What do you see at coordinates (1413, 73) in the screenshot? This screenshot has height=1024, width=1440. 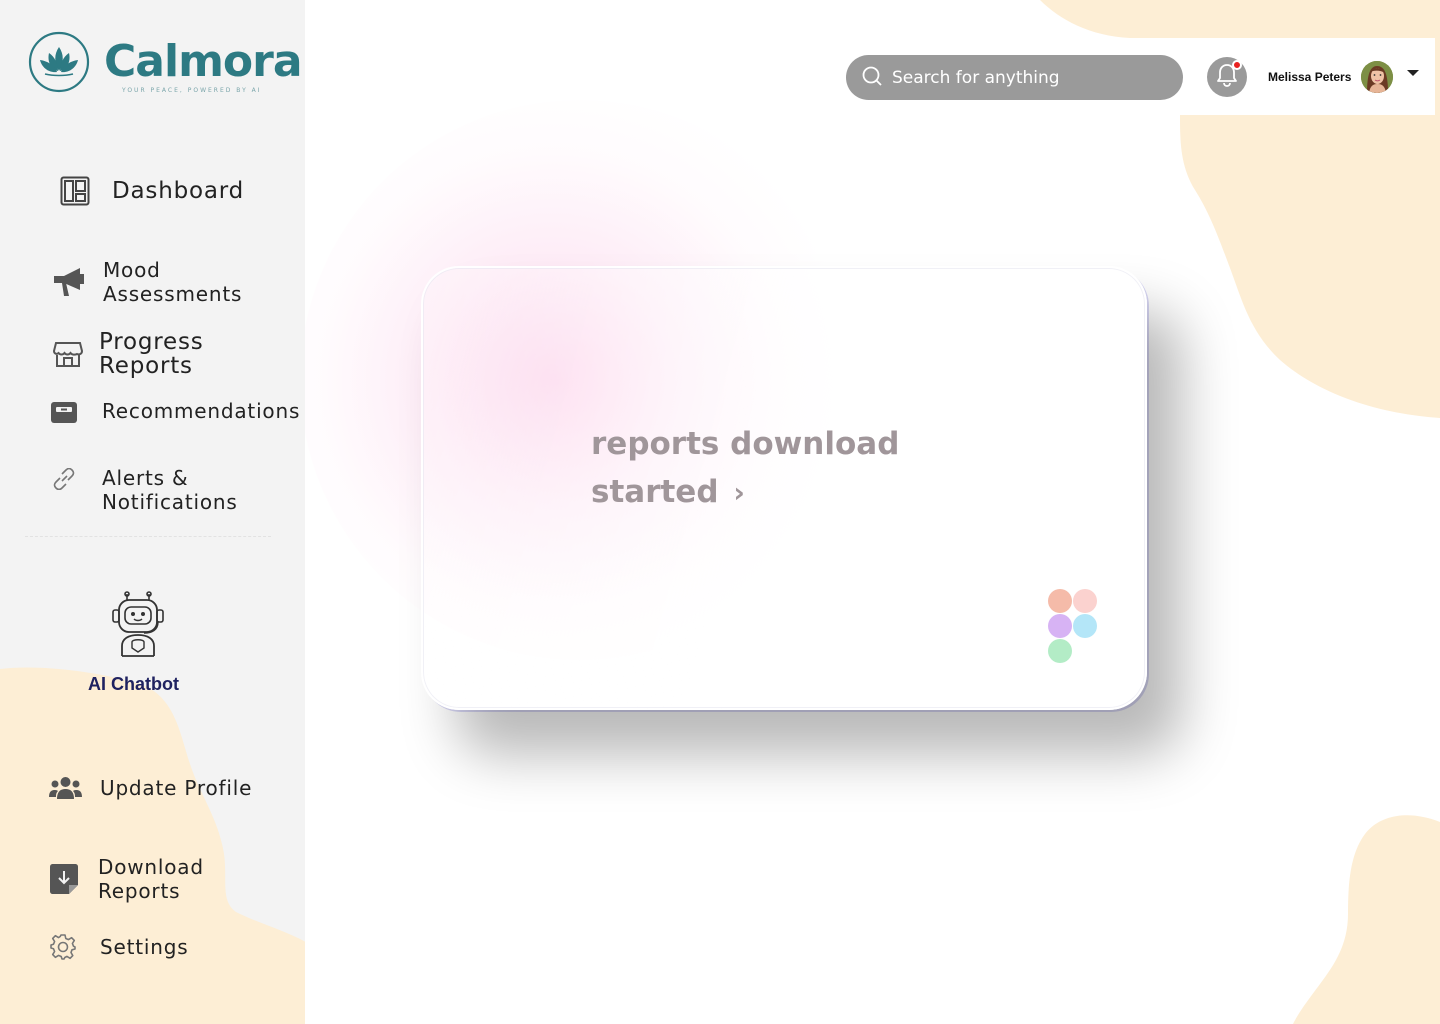 I see `user-menu-dropdown-icon` at bounding box center [1413, 73].